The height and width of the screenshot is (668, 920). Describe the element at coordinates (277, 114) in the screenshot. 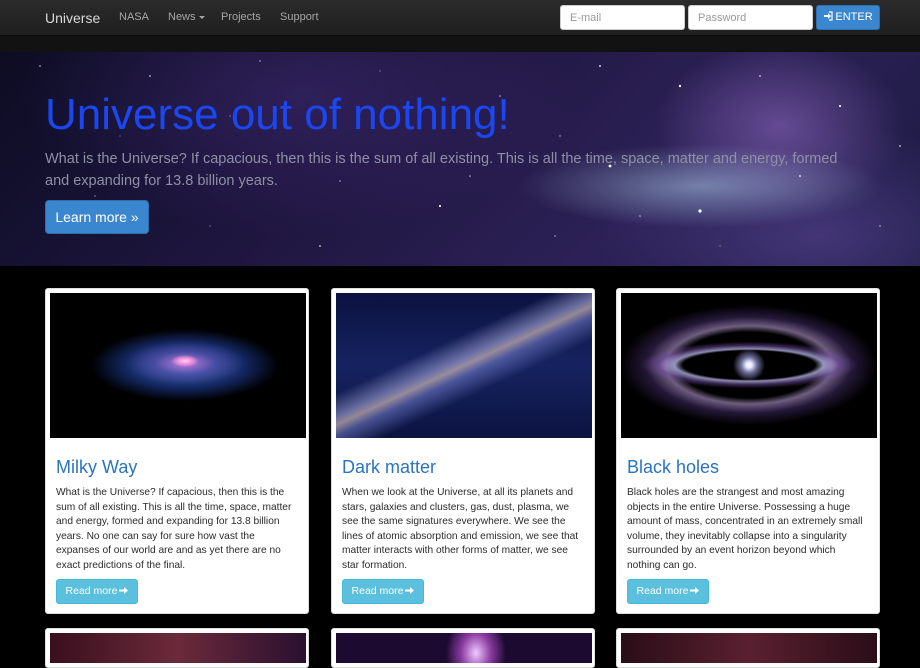

I see `hero-title: Universe out of nothing!` at that location.